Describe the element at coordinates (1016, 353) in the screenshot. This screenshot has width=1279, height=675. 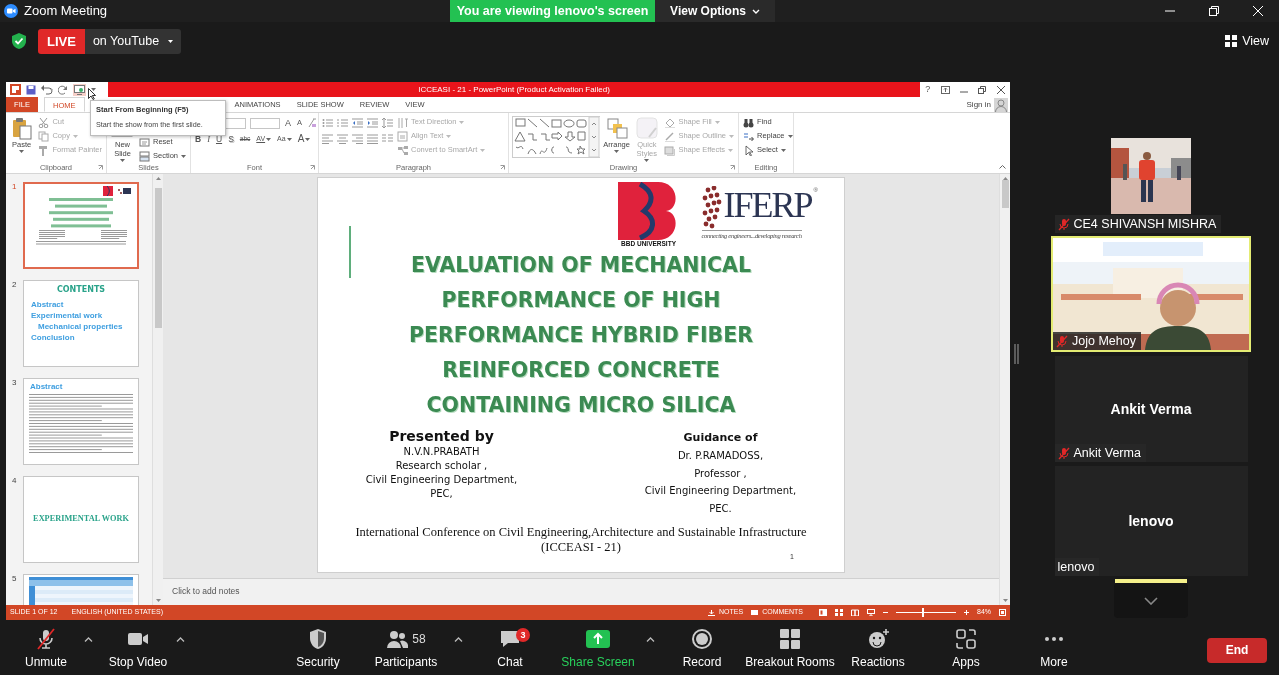
I see `splitter-handle` at that location.